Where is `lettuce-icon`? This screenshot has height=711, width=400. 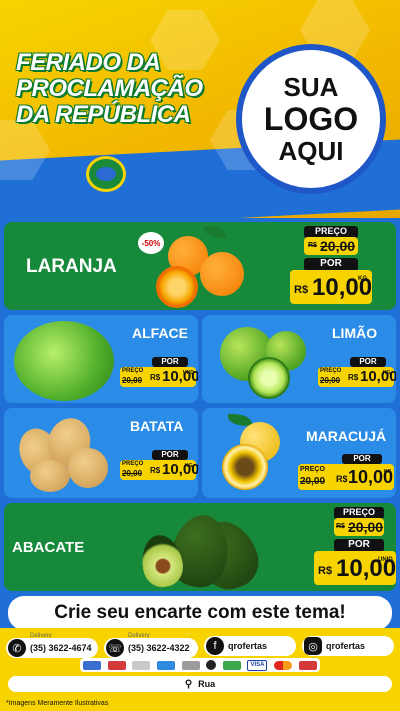 lettuce-icon is located at coordinates (64, 361).